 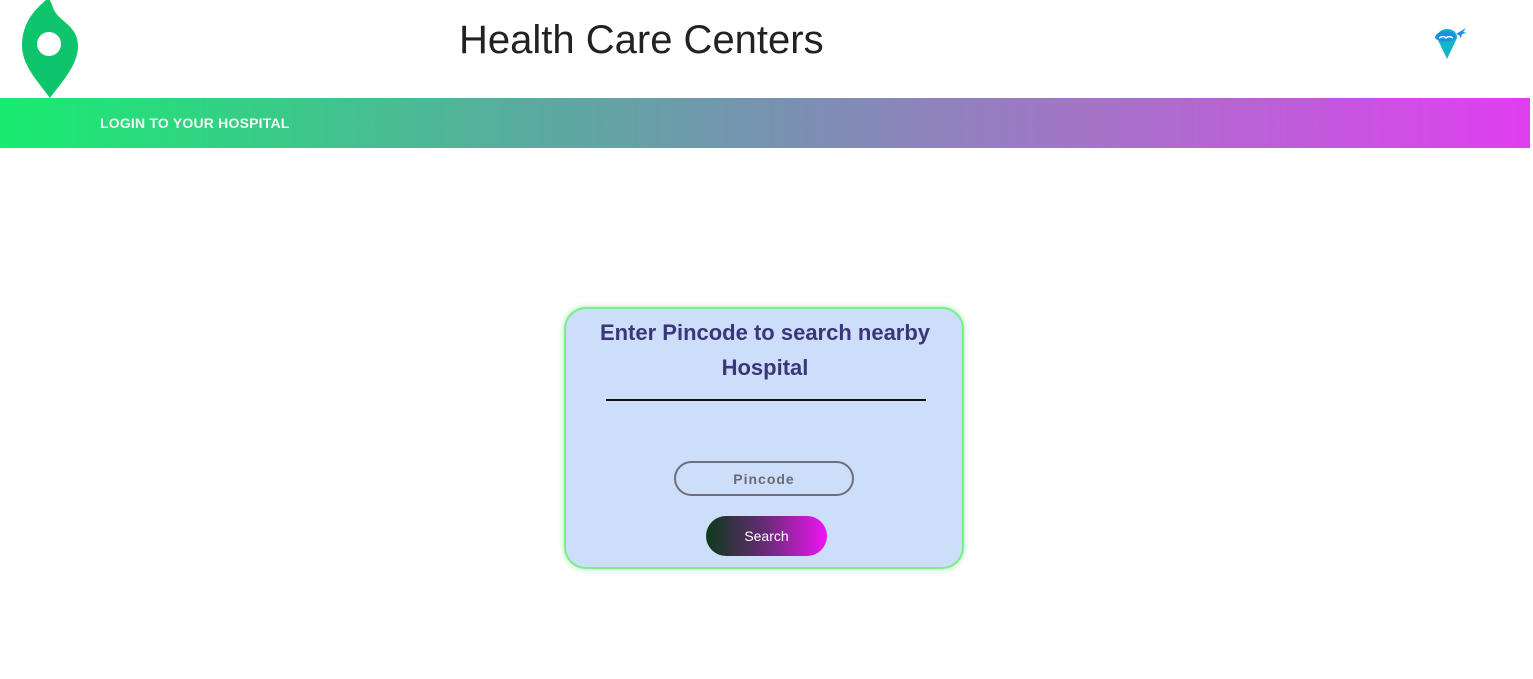 What do you see at coordinates (766, 400) in the screenshot?
I see `divider` at bounding box center [766, 400].